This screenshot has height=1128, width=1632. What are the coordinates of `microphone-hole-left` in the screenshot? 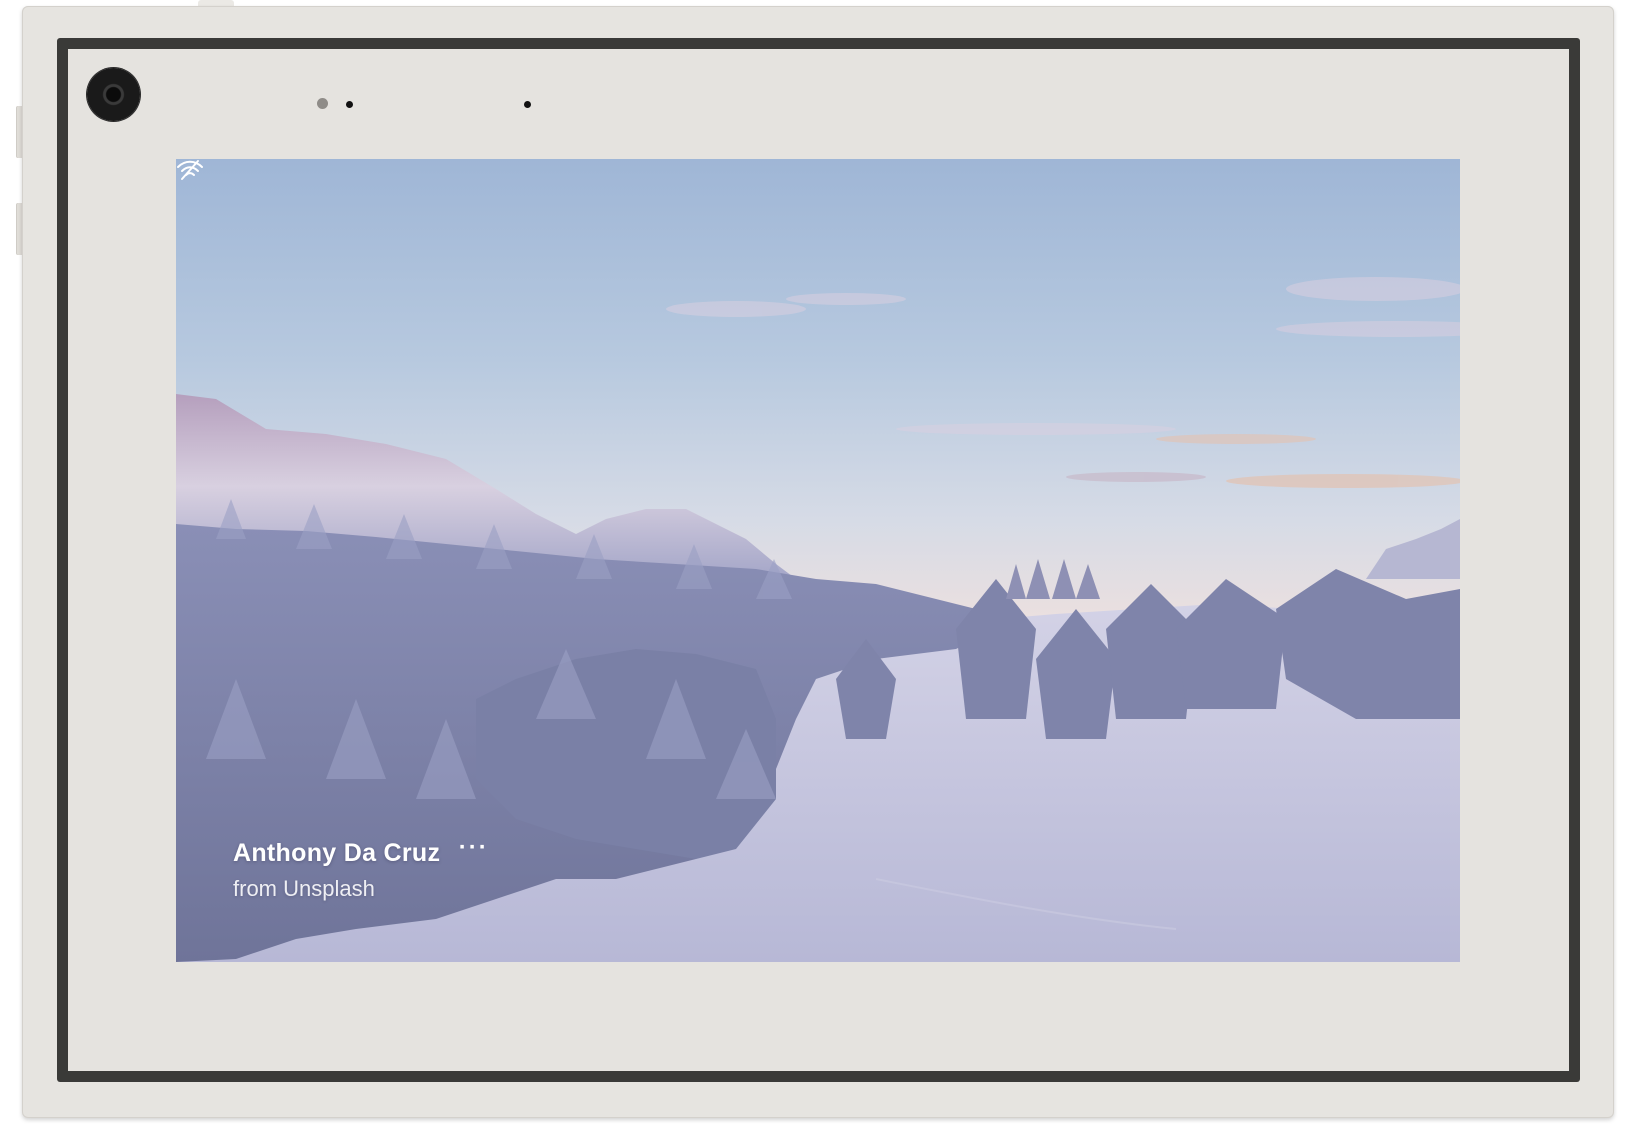 It's located at (349, 104).